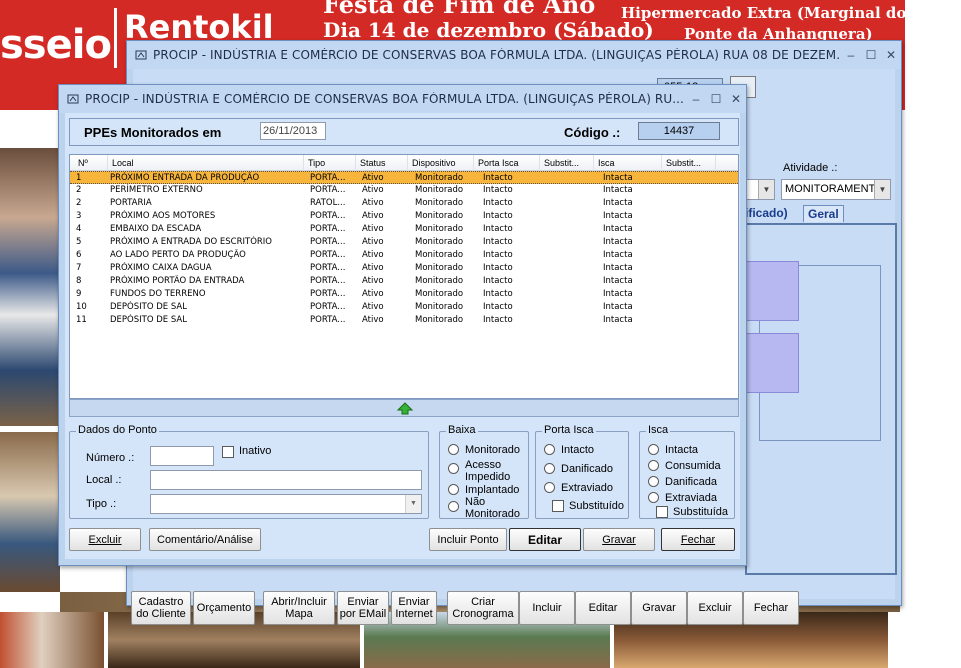 The width and height of the screenshot is (961, 668). I want to click on isca-extraviada-radio, so click(653, 497).